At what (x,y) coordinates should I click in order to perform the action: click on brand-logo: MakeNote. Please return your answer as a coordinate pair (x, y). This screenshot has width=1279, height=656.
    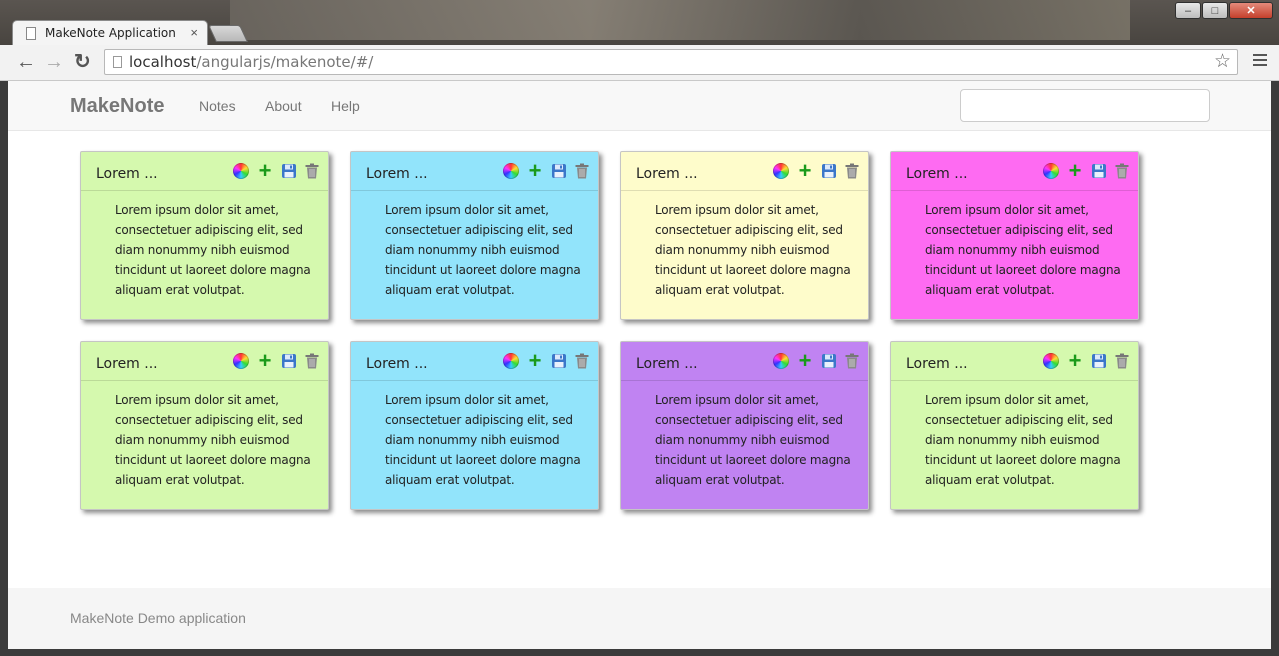
    Looking at the image, I should click on (117, 106).